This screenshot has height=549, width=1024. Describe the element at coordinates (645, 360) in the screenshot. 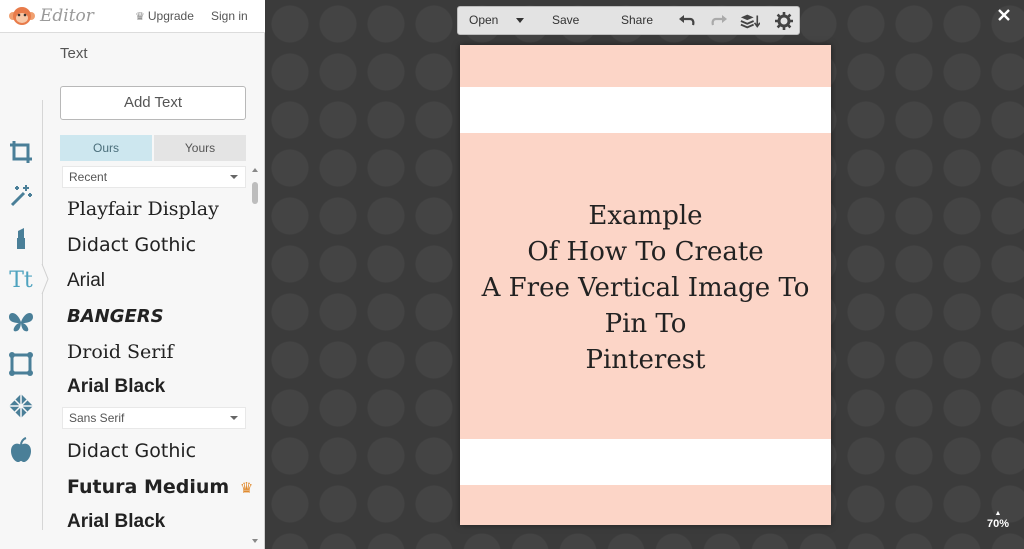

I see `canvas-text-line: Pinterest` at that location.